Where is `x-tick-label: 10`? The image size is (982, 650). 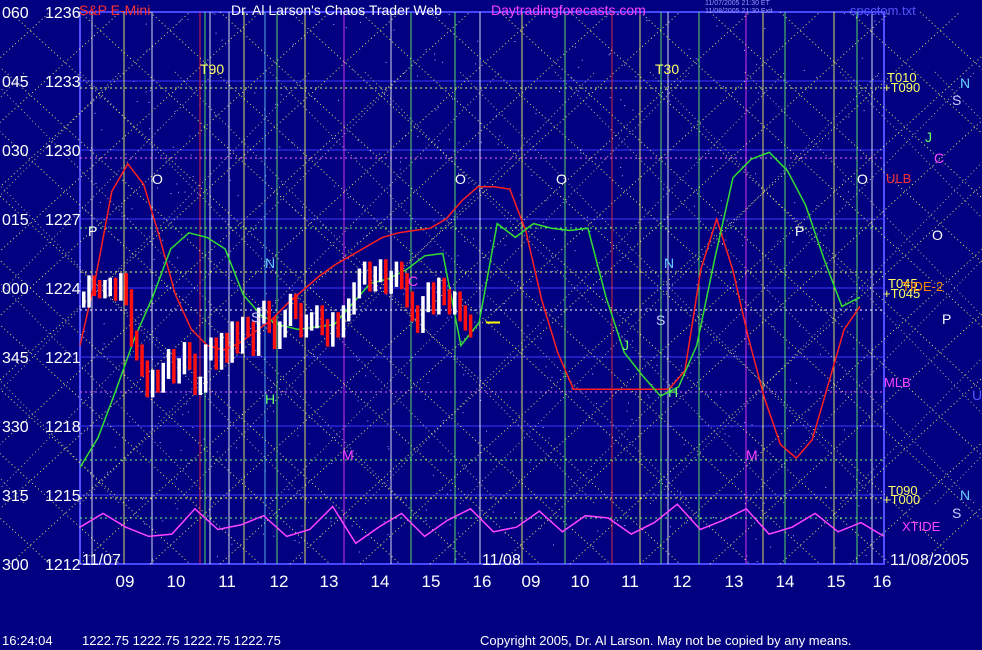
x-tick-label: 10 is located at coordinates (176, 581).